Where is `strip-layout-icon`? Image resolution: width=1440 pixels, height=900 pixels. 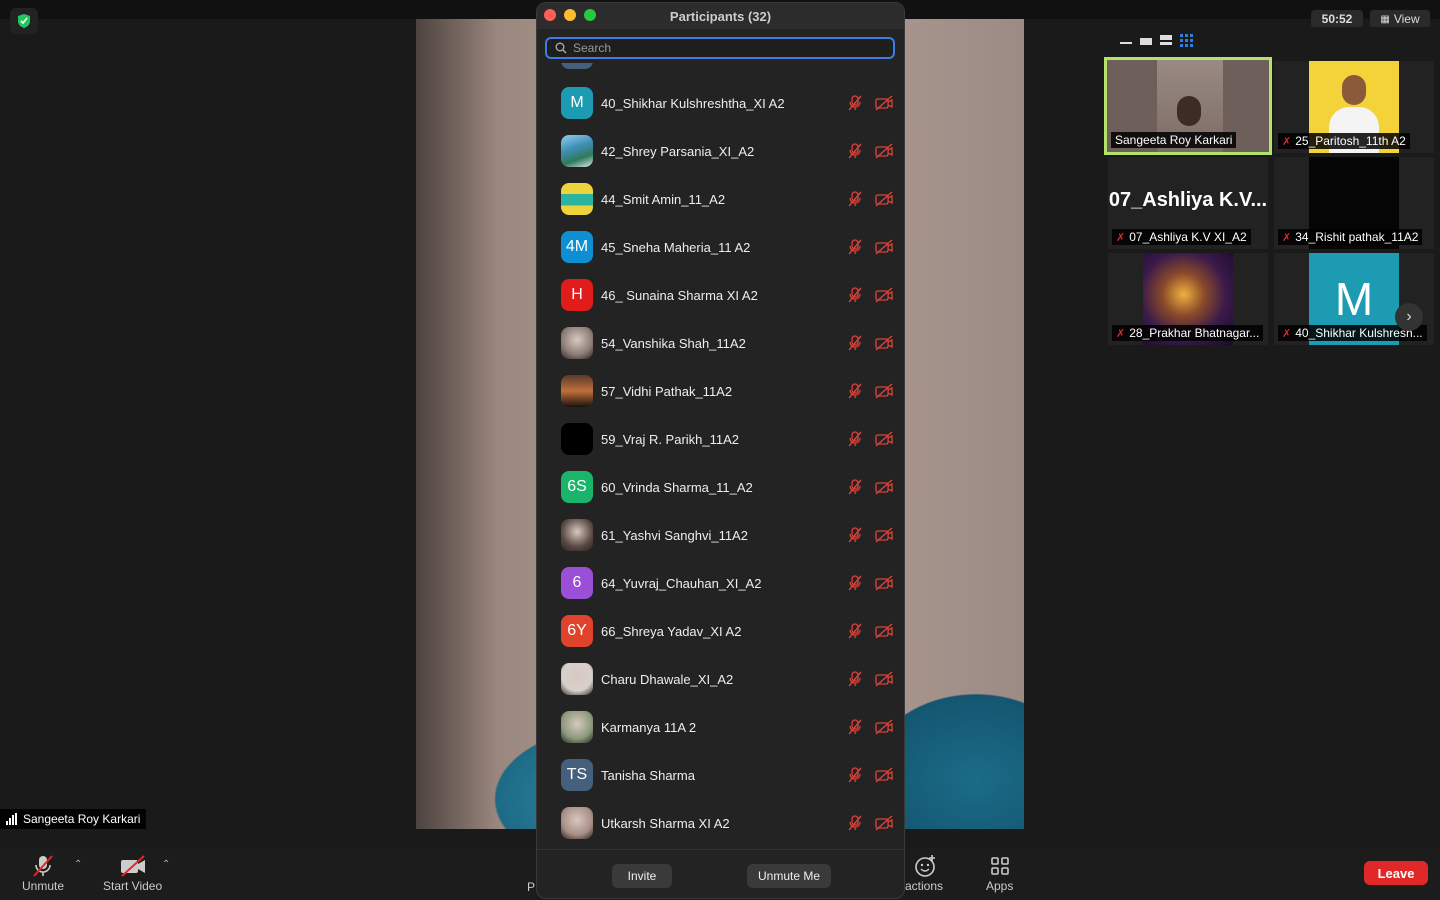 strip-layout-icon is located at coordinates (1146, 41).